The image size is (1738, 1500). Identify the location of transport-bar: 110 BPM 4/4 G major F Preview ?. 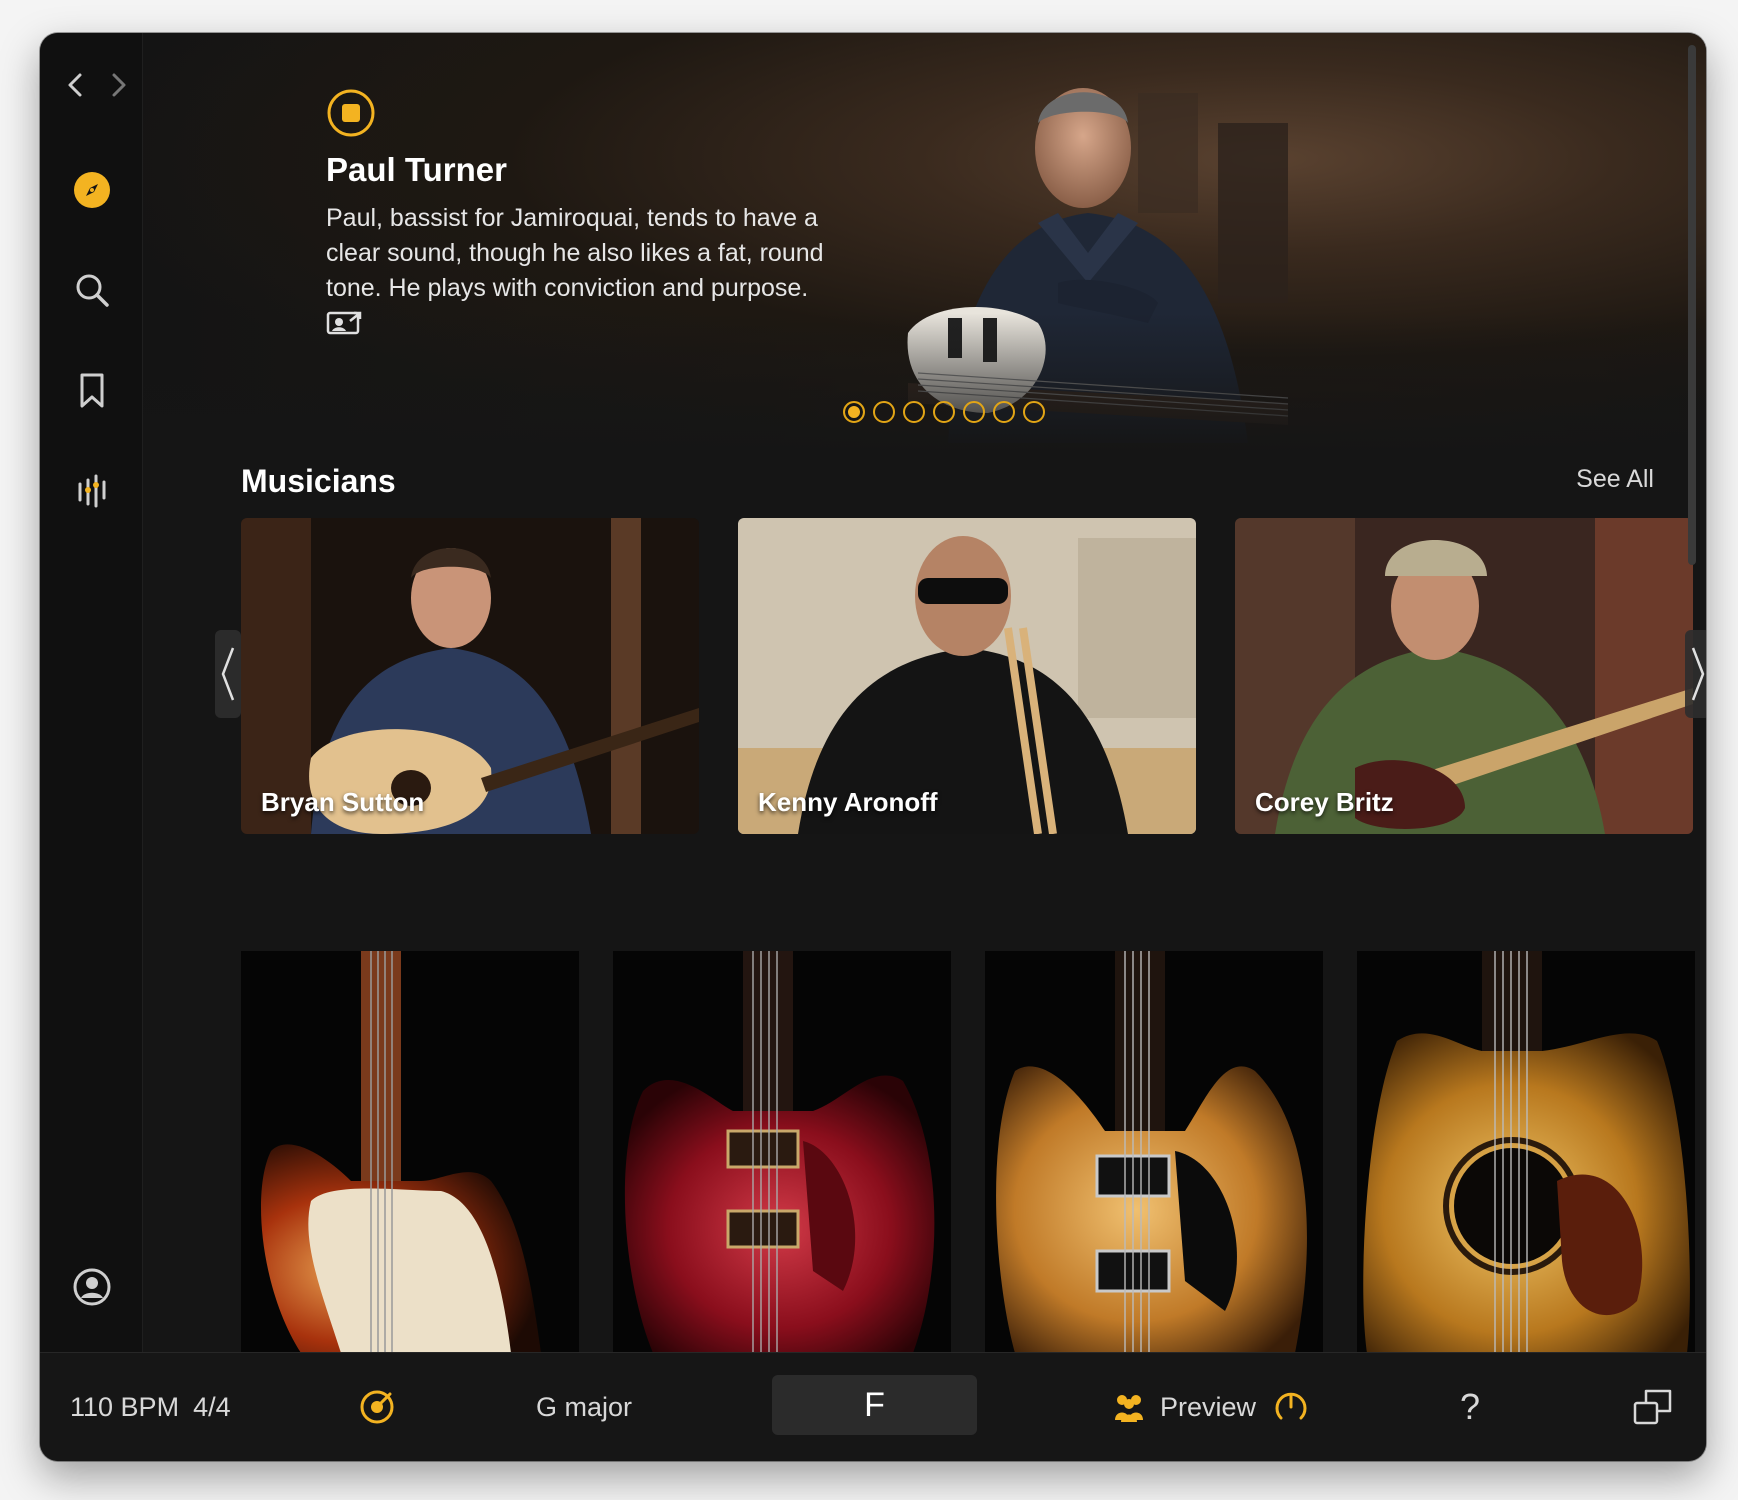
(873, 1406).